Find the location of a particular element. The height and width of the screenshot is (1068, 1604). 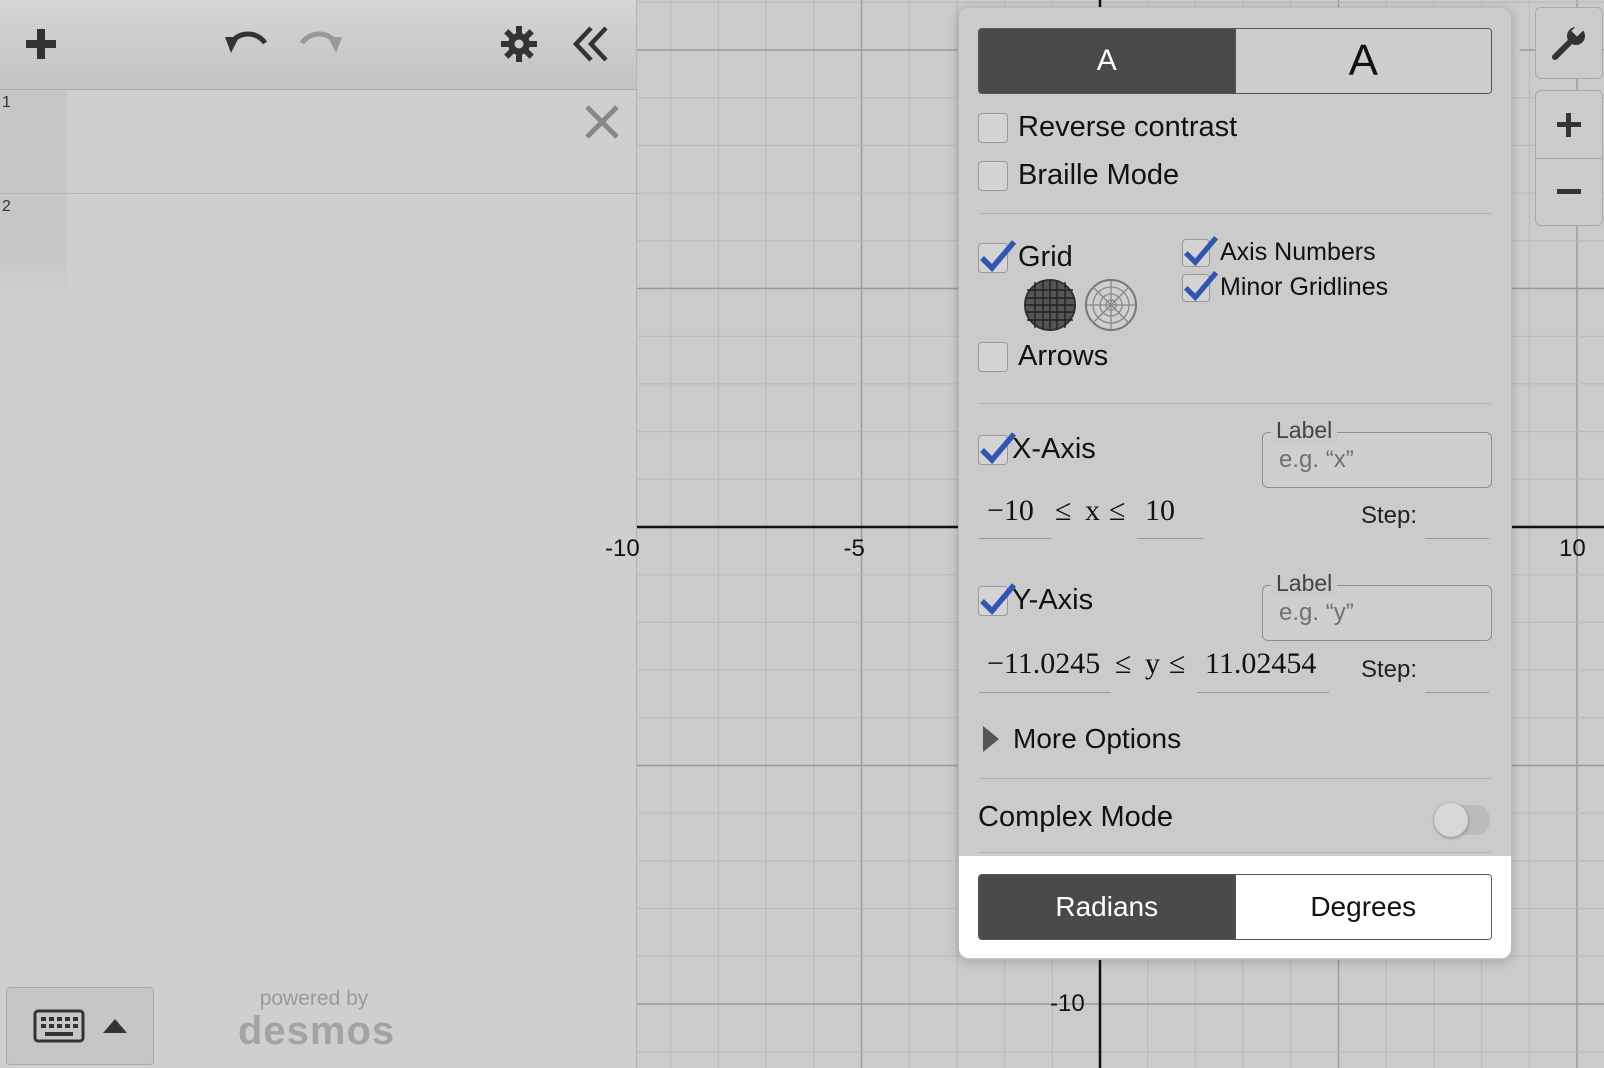

collapse-panel-button is located at coordinates (591, 44).